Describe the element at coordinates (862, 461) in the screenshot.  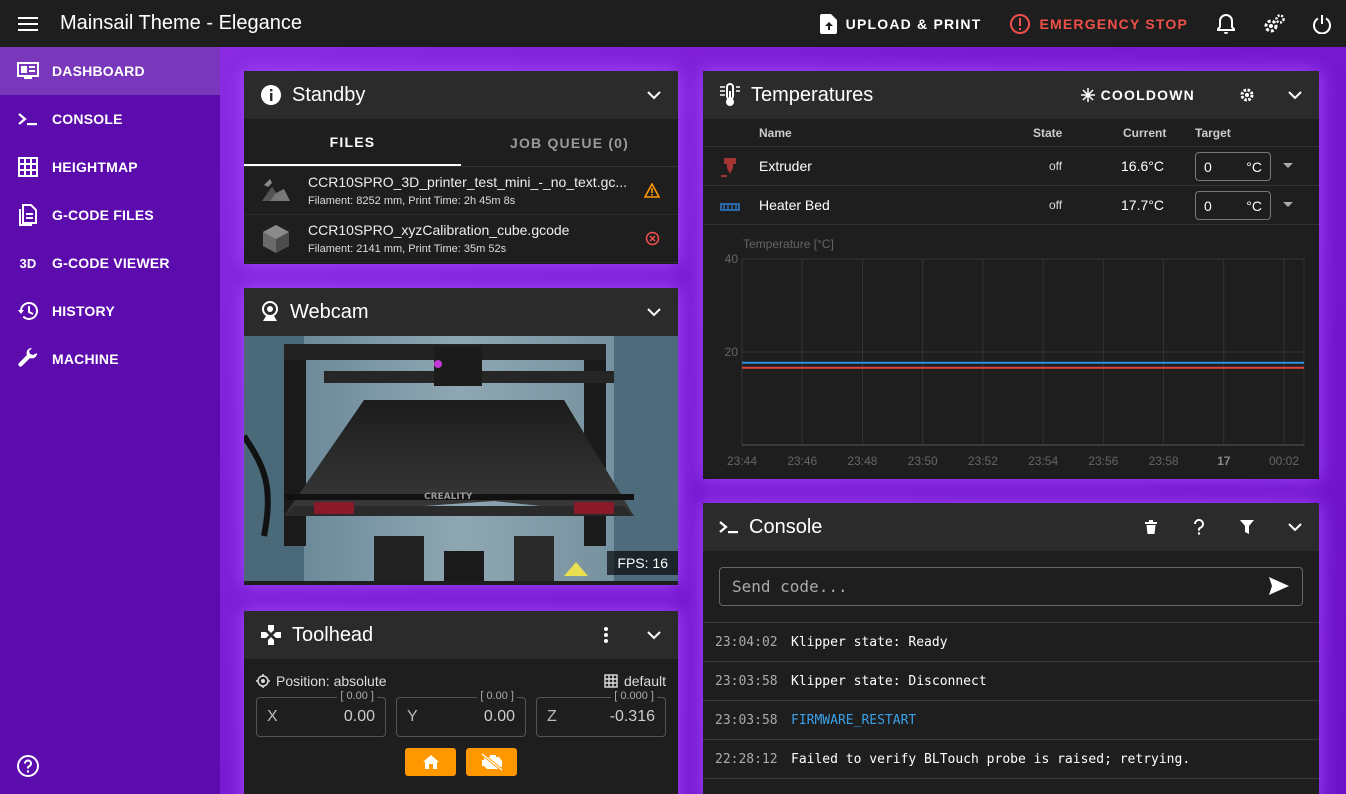
I see `chart-x-tick-label: 23:48` at that location.